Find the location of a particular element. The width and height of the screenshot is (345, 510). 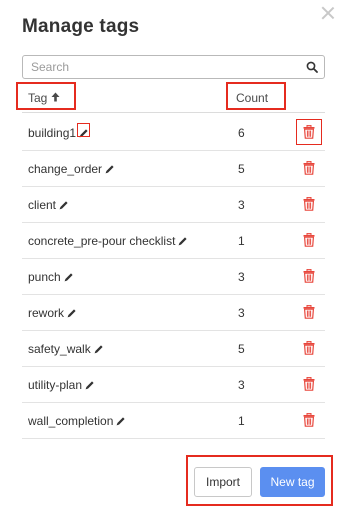

table-row: rework 3 is located at coordinates (173, 313).